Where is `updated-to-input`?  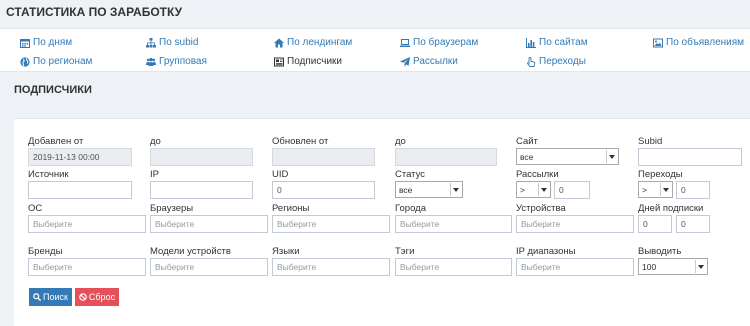
updated-to-input is located at coordinates (446, 157).